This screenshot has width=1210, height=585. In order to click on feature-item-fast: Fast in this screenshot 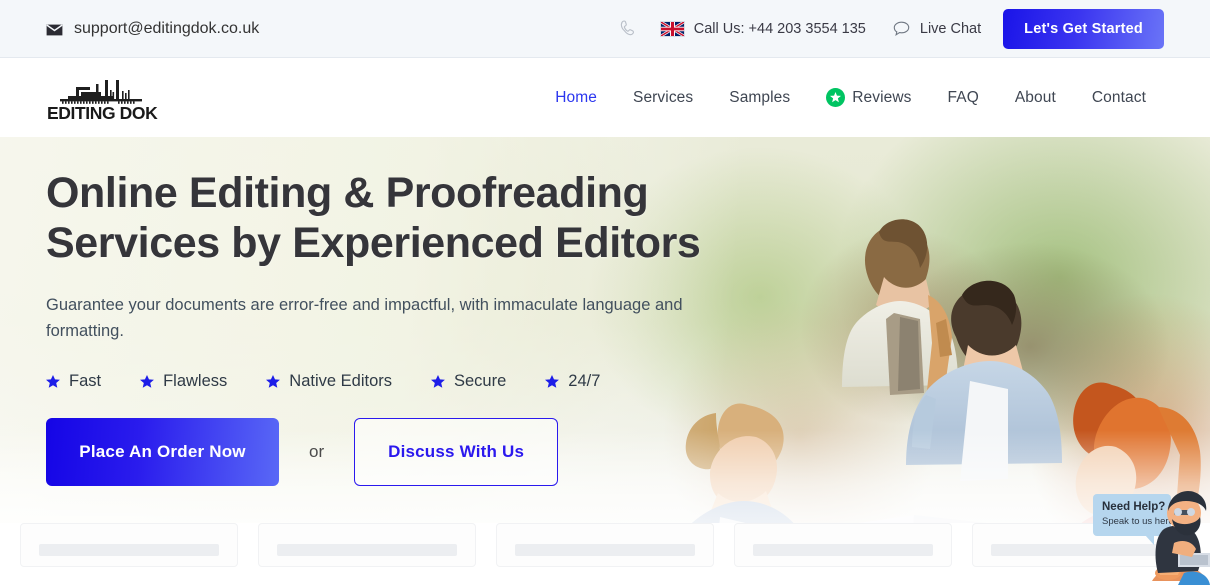, I will do `click(73, 381)`.